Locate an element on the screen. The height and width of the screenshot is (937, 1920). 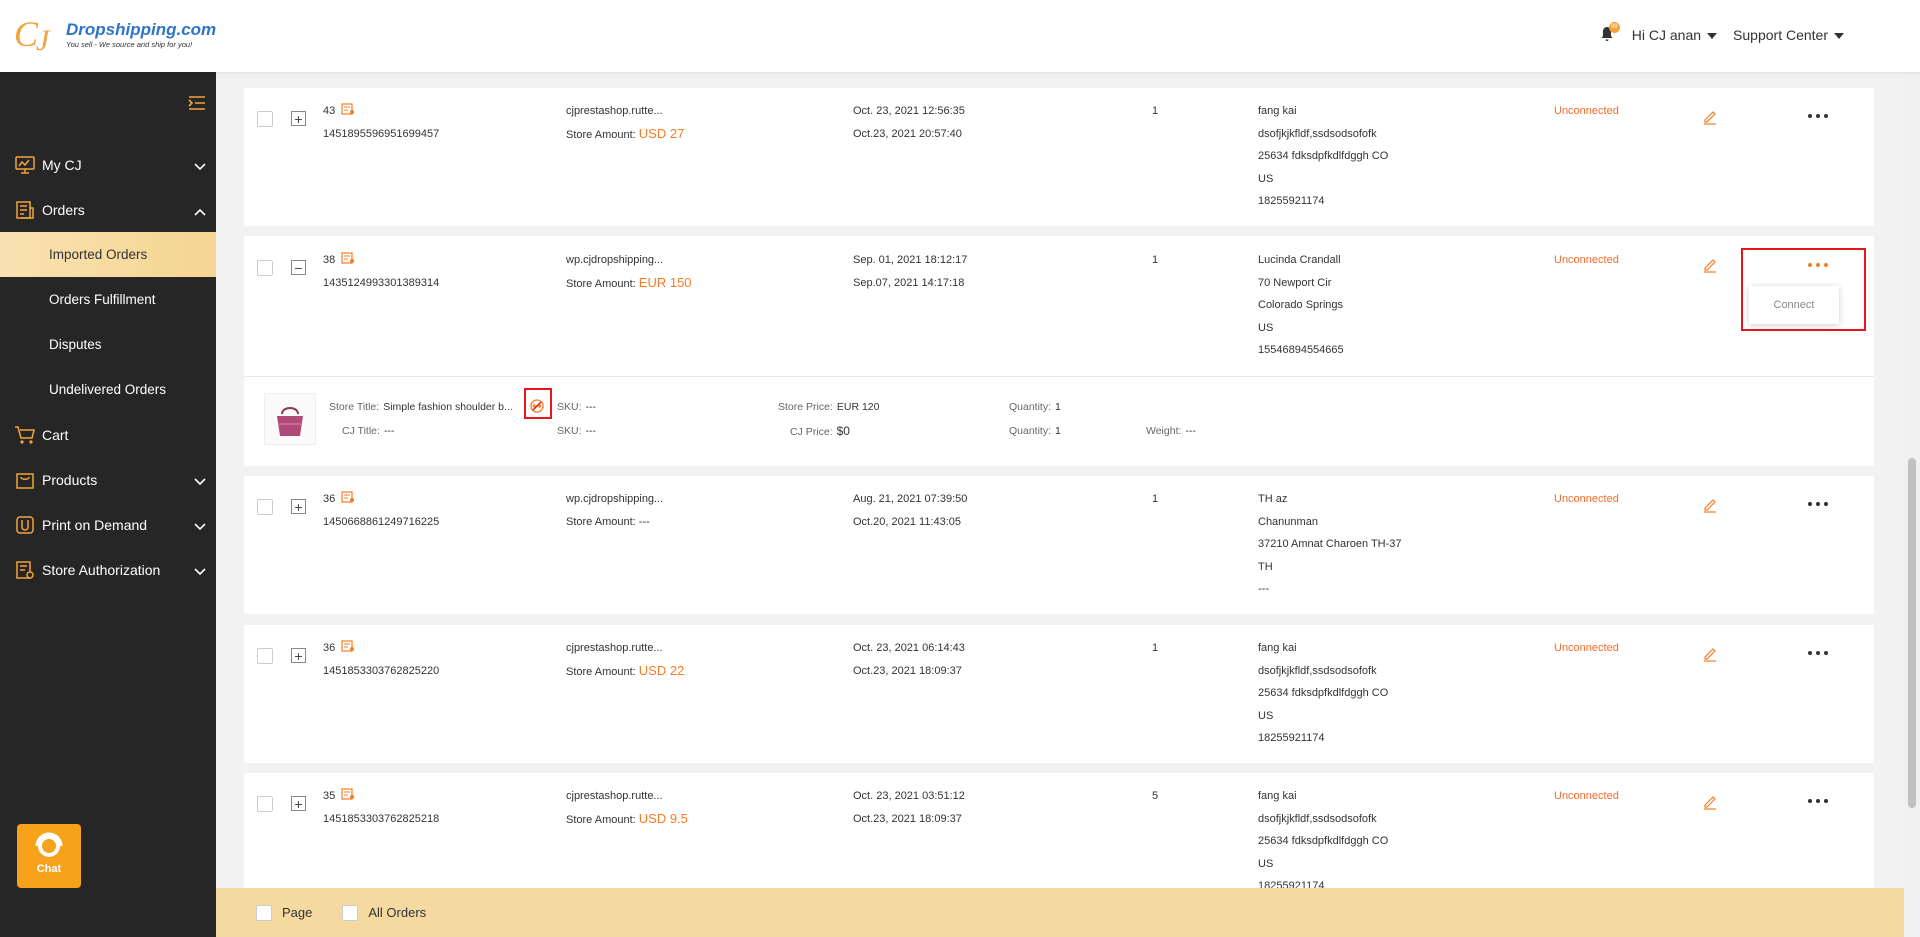
sku-label: SKU: is located at coordinates (569, 431).